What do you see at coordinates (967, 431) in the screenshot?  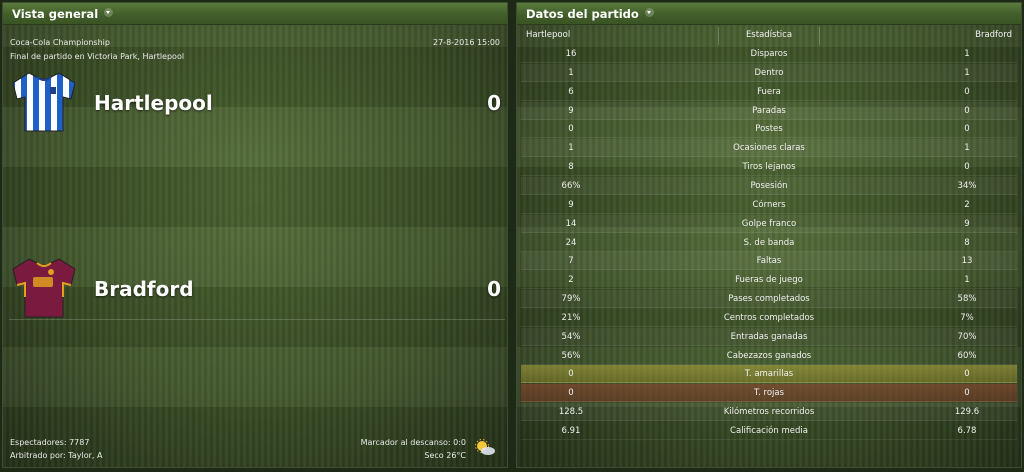 I see `stat-away-value: 6.78` at bounding box center [967, 431].